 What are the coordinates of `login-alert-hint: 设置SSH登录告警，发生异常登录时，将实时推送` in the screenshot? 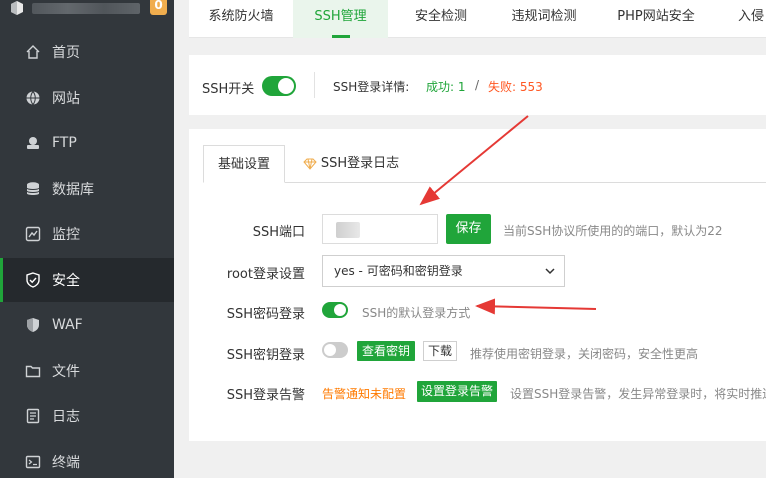 It's located at (638, 394).